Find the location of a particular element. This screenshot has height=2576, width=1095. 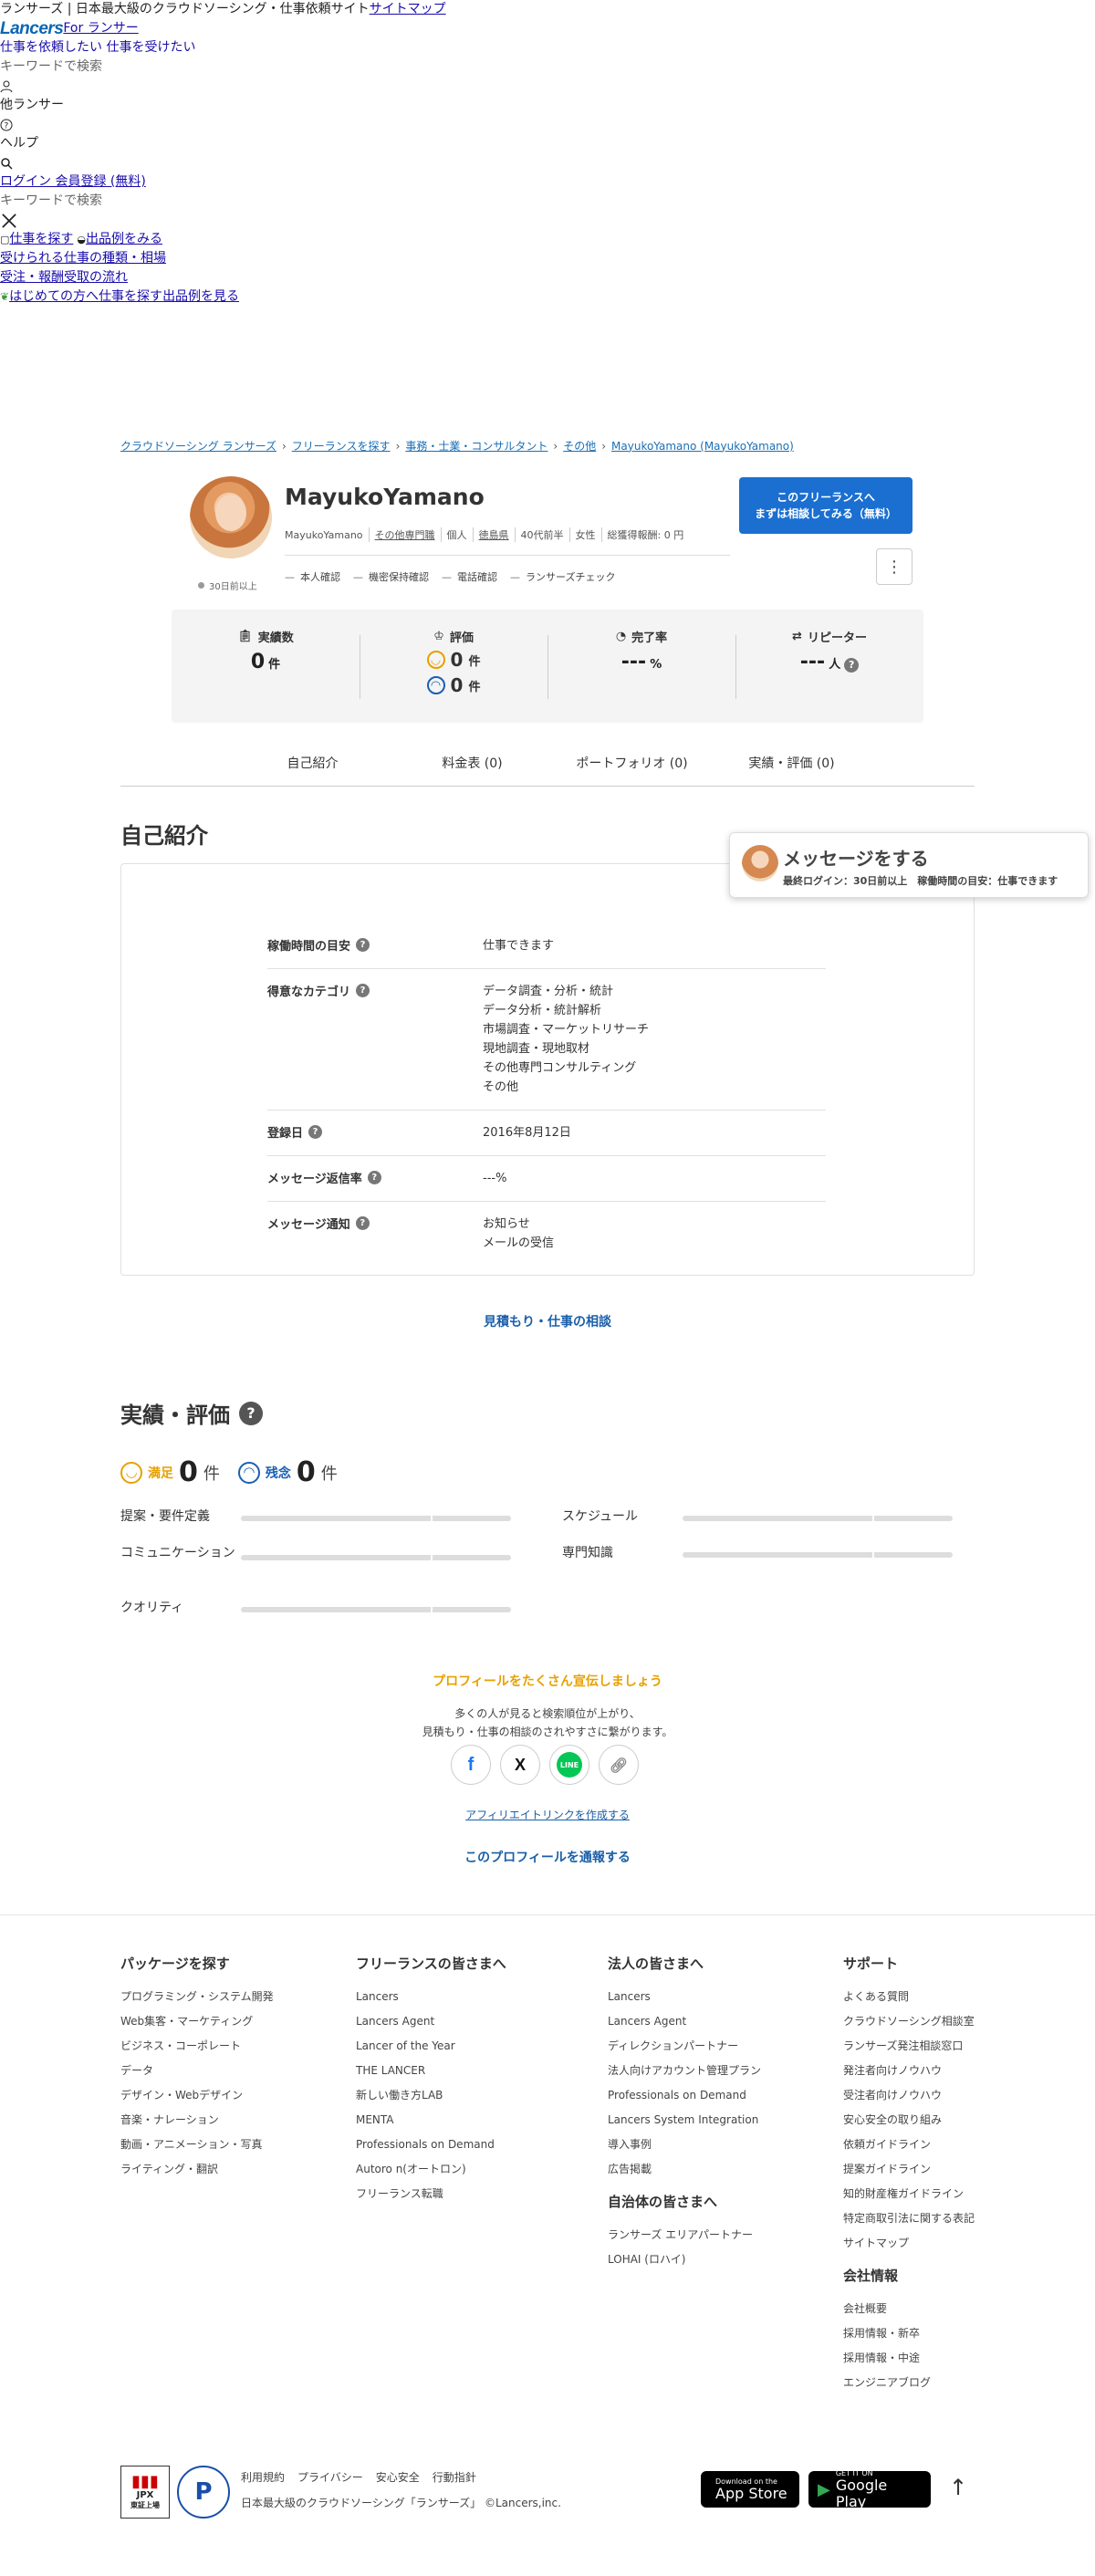

breadcrumb-item: MayukoYamano (MayukoYamano) is located at coordinates (702, 446).